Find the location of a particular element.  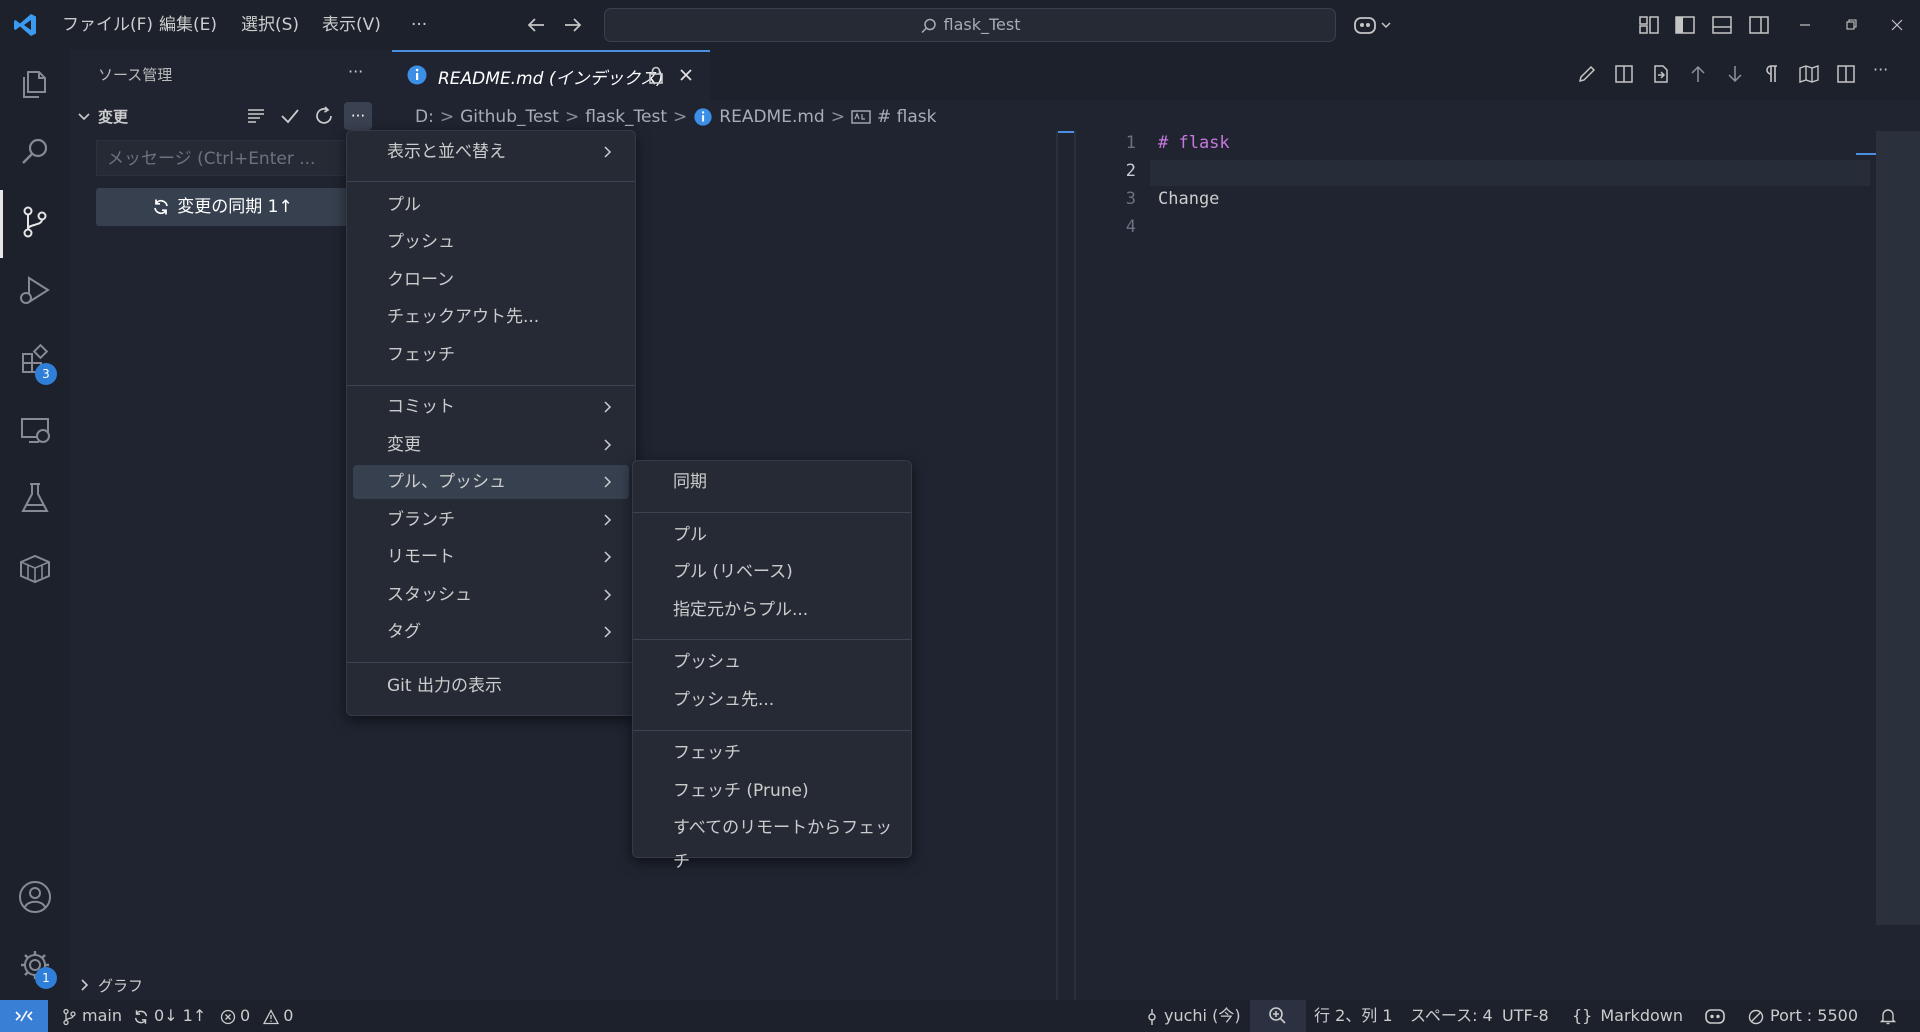

warning-icon is located at coordinates (271, 1016).